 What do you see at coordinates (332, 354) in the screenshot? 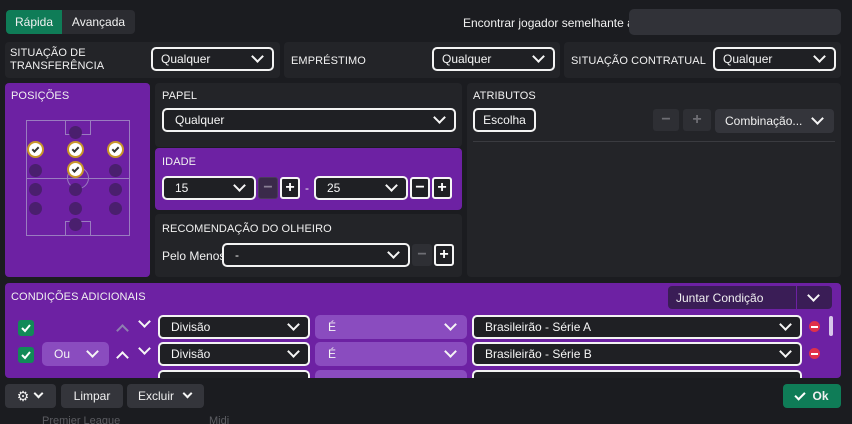
I see `condition-op-value: É` at bounding box center [332, 354].